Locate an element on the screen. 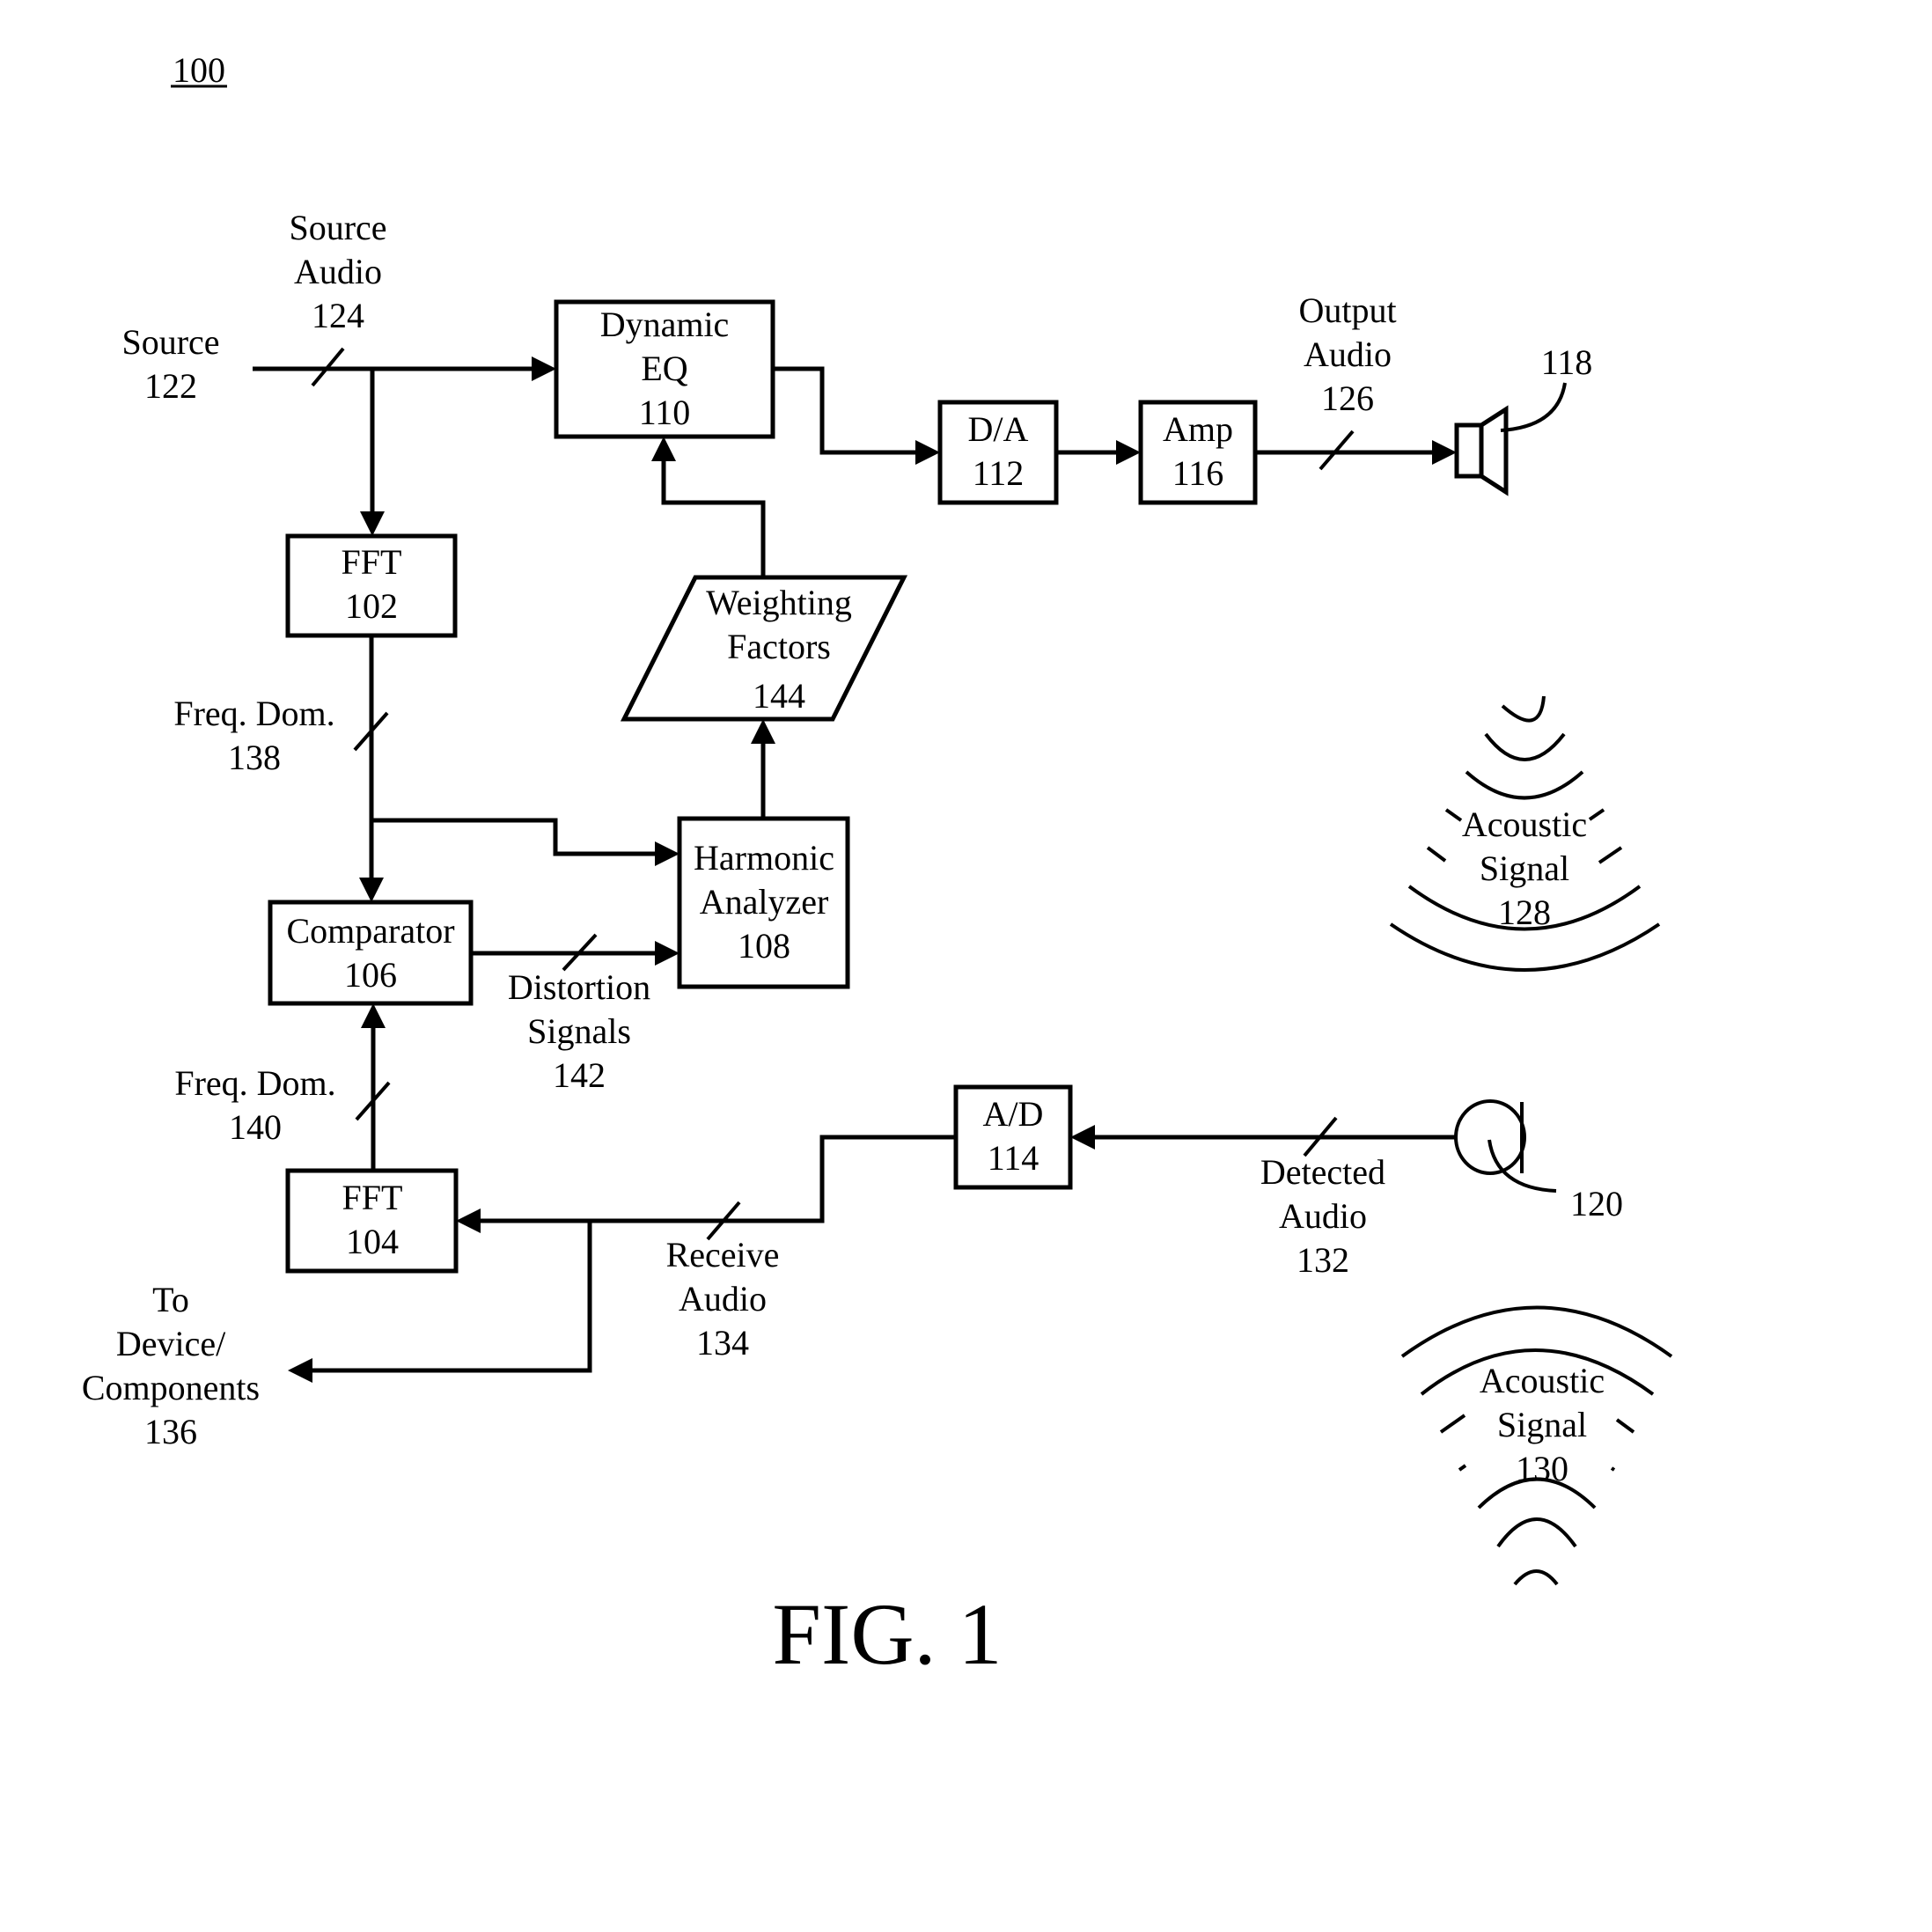 This screenshot has width=1932, height=1932. label-acoustic-signal-130: Acoustic Signal 130 is located at coordinates (1542, 1424).